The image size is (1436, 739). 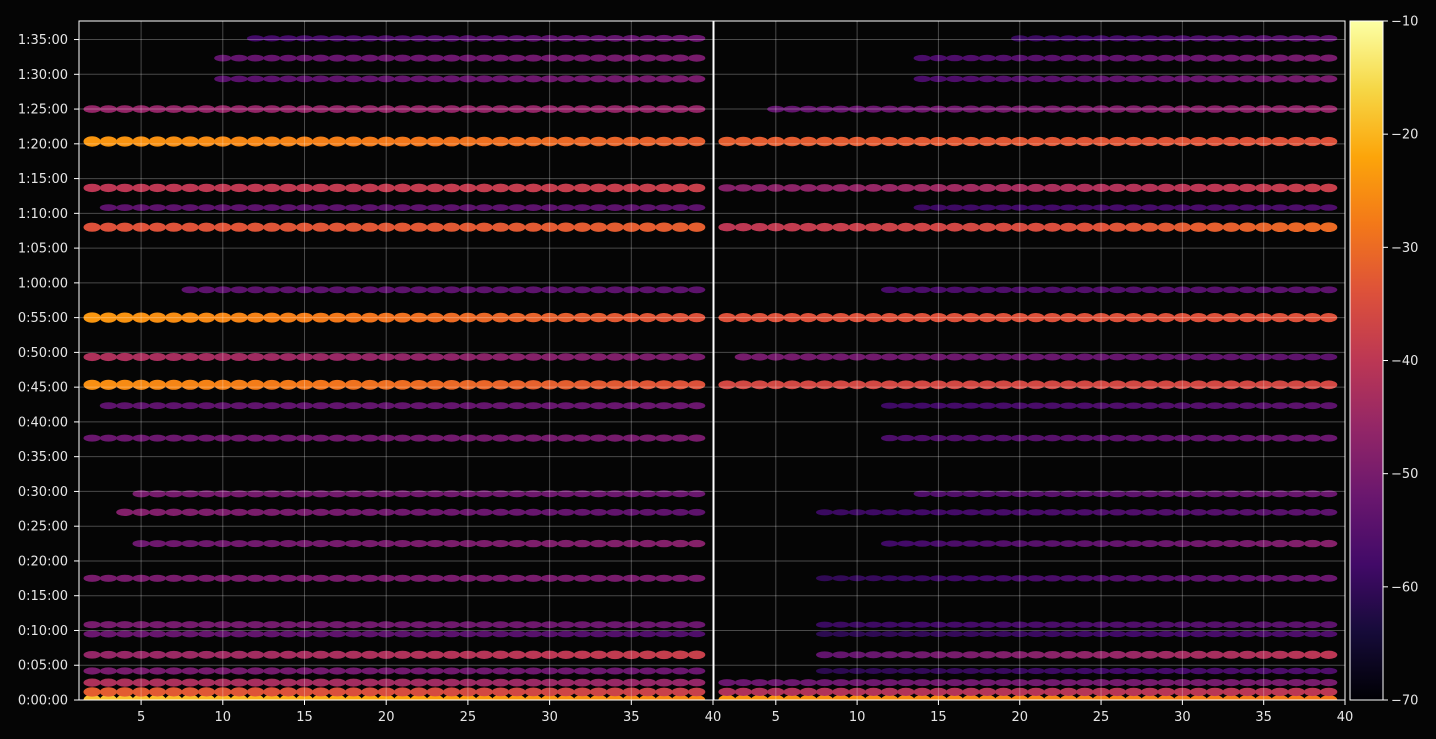 What do you see at coordinates (1404, 701) in the screenshot?
I see `colorbar-tick-label: −70` at bounding box center [1404, 701].